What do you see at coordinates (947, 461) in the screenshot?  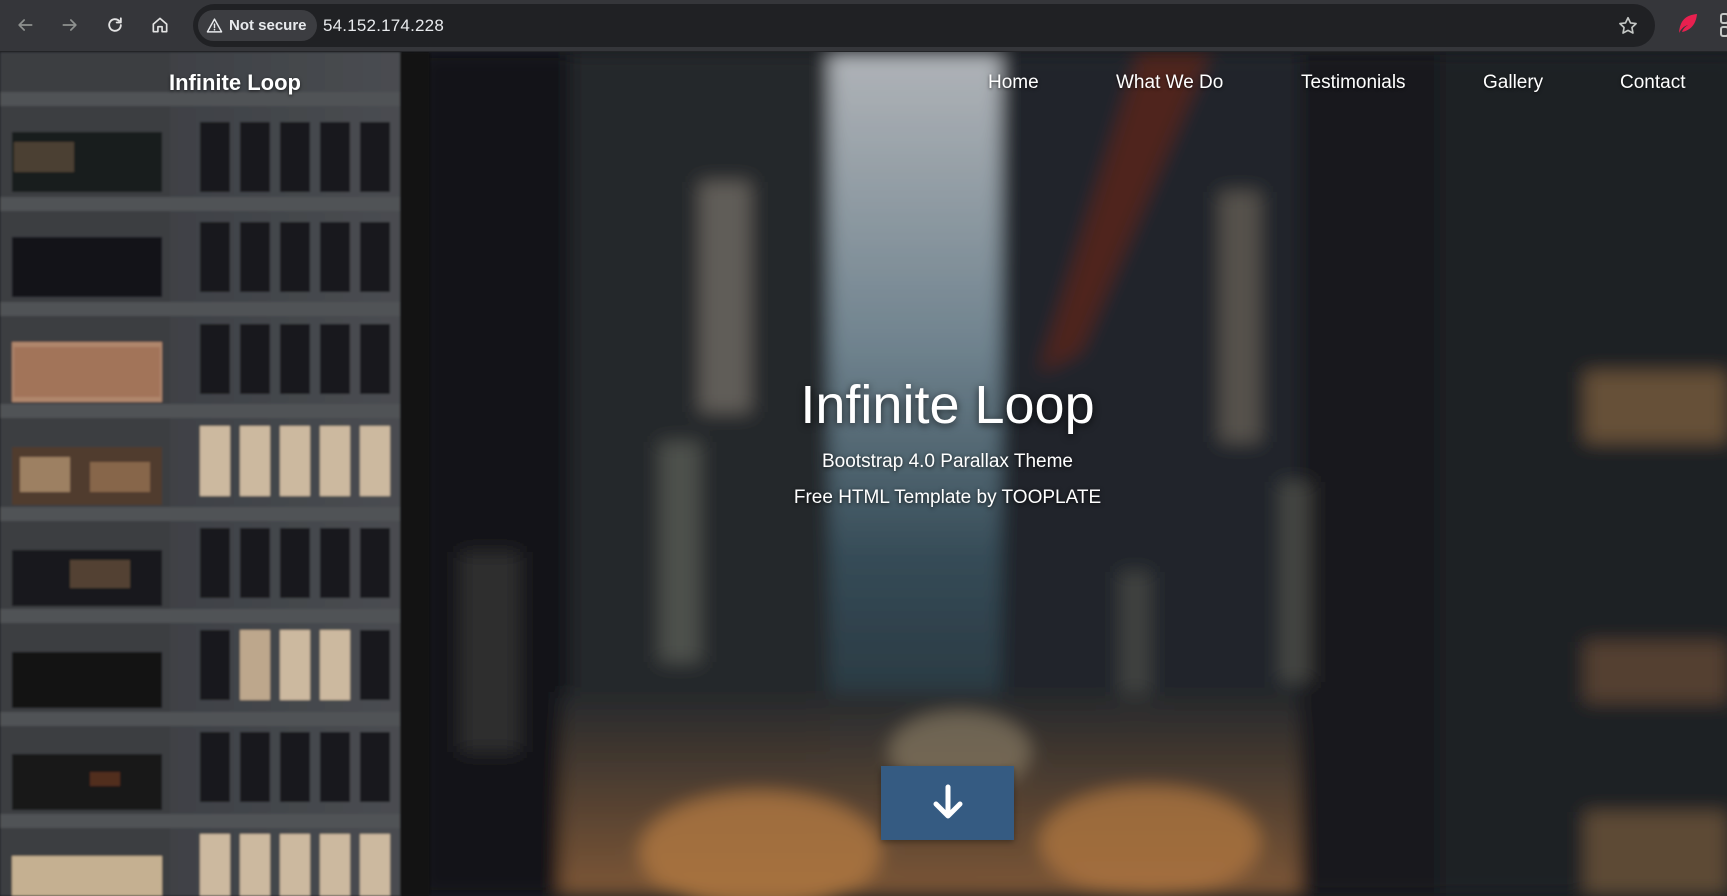 I see `hero-subtitle-primary: Bootstrap 4.0 Parallax Theme` at bounding box center [947, 461].